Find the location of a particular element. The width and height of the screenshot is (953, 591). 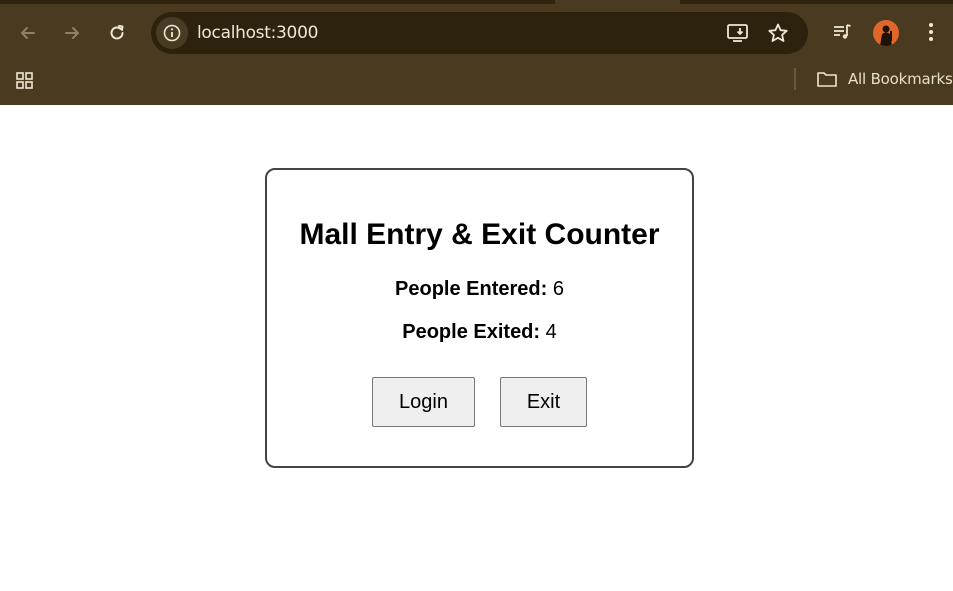

install-app-icon is located at coordinates (738, 33).